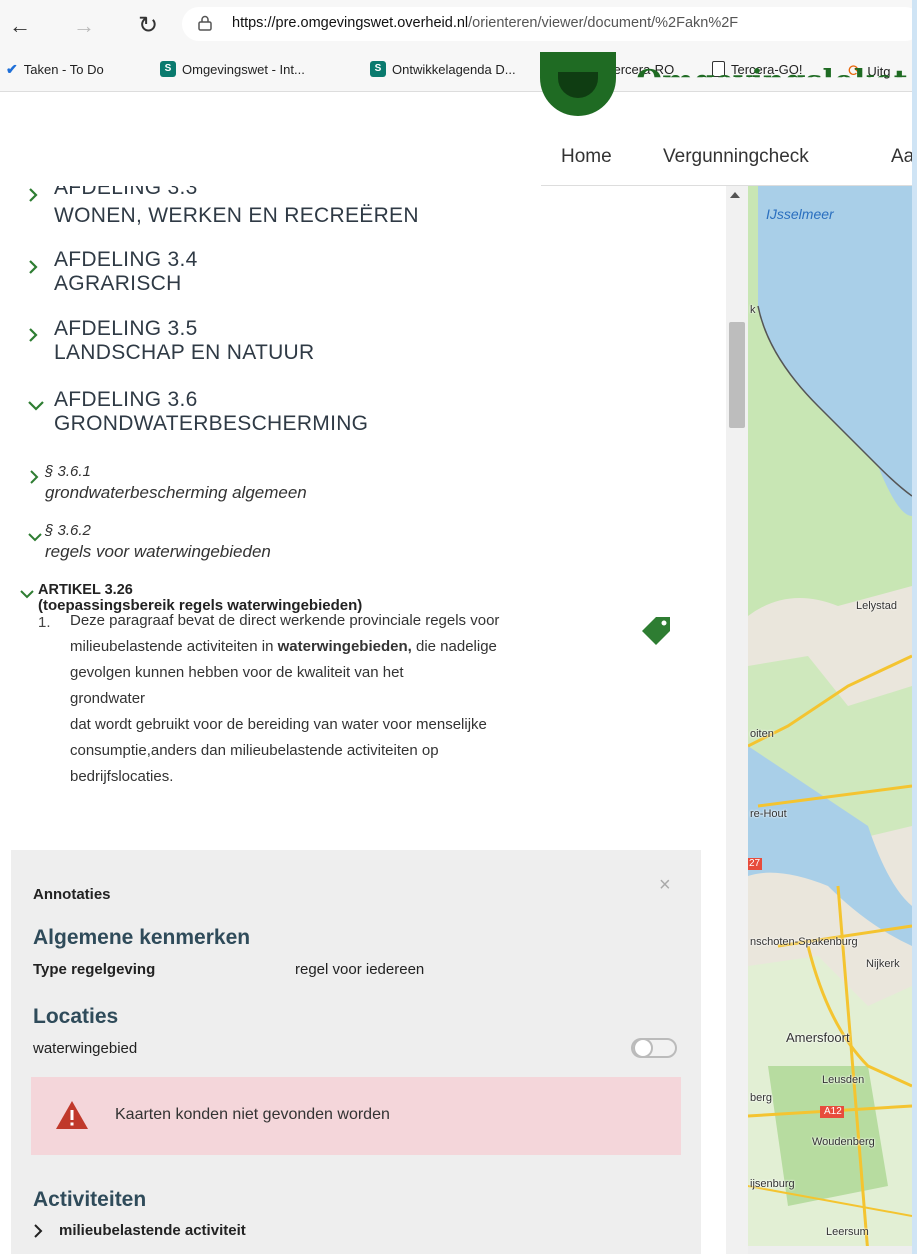 Image resolution: width=917 pixels, height=1254 pixels. What do you see at coordinates (76, 1016) in the screenshot?
I see `locations-heading: Locaties` at bounding box center [76, 1016].